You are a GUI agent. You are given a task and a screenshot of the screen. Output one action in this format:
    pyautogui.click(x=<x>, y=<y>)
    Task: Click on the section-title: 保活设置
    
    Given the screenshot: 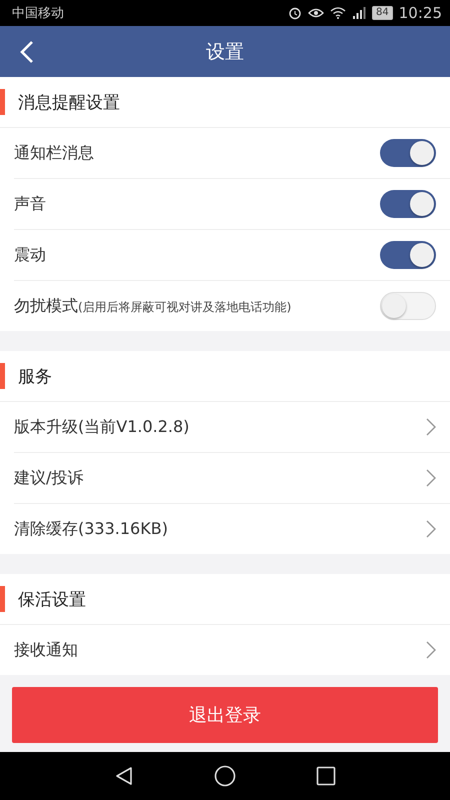 What is the action you would take?
    pyautogui.click(x=52, y=599)
    